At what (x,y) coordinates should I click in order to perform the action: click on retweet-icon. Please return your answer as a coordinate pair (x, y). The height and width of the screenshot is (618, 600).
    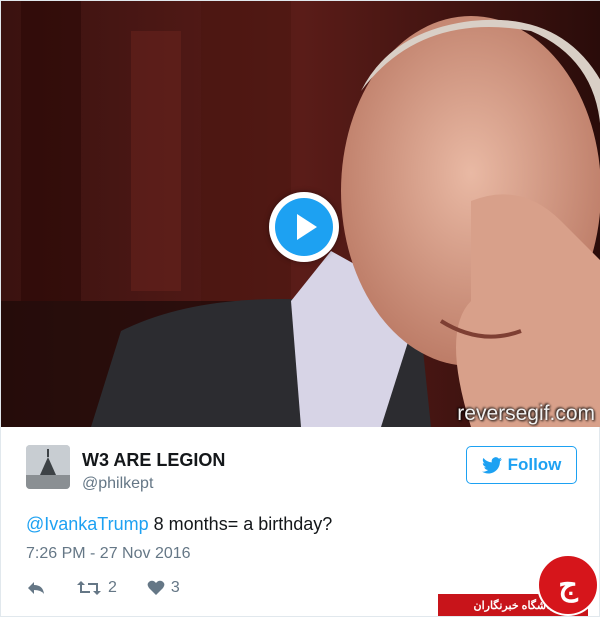
    Looking at the image, I should click on (89, 588).